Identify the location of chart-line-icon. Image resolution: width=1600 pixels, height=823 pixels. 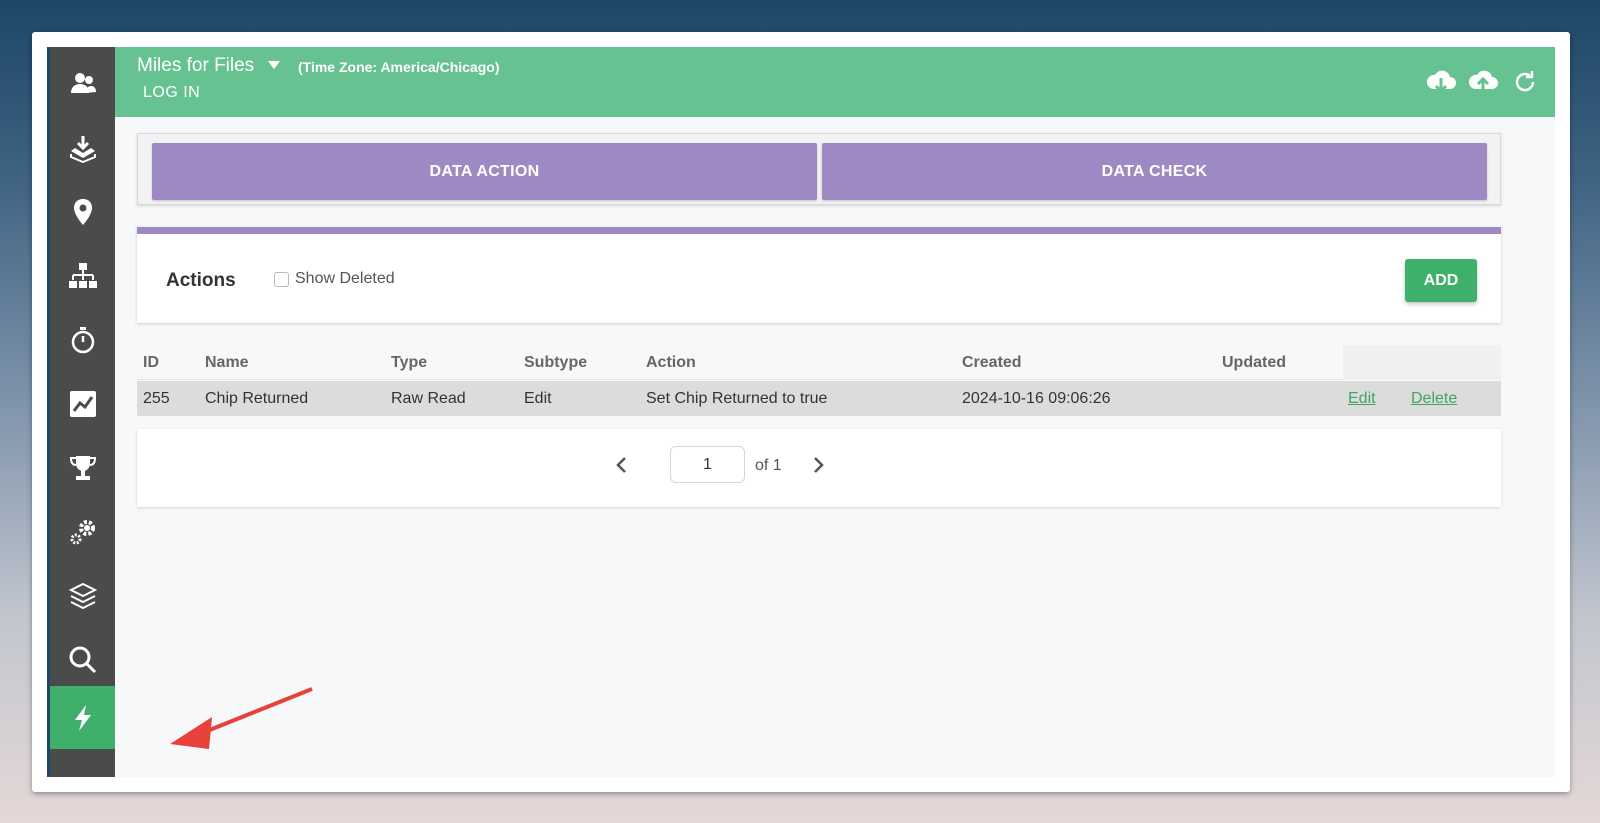
(82, 404).